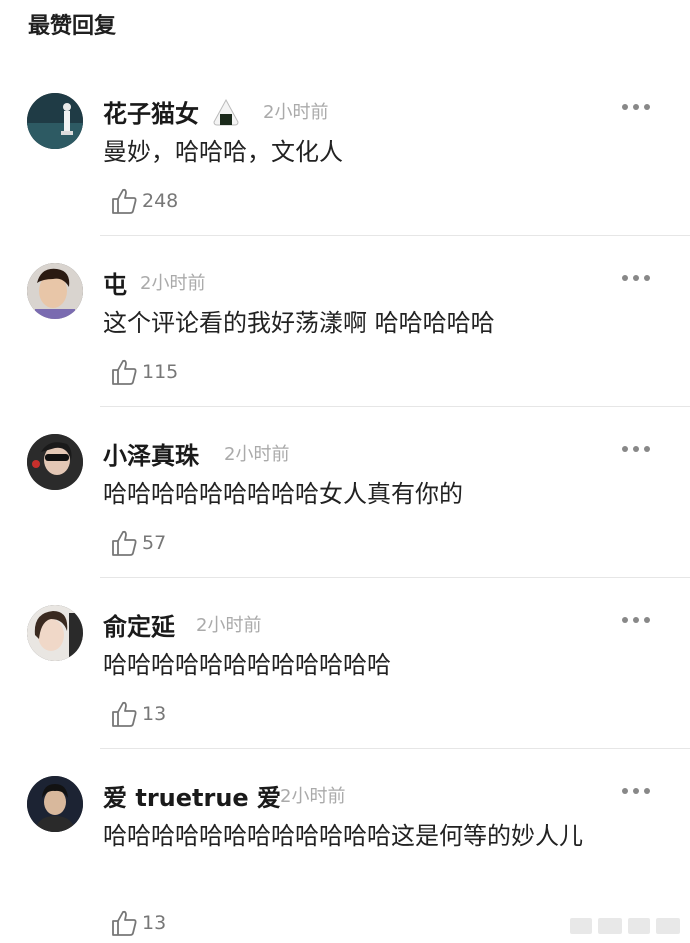 Image resolution: width=690 pixels, height=943 pixels. Describe the element at coordinates (192, 795) in the screenshot. I see `username: 爱 truetrue 爱` at that location.